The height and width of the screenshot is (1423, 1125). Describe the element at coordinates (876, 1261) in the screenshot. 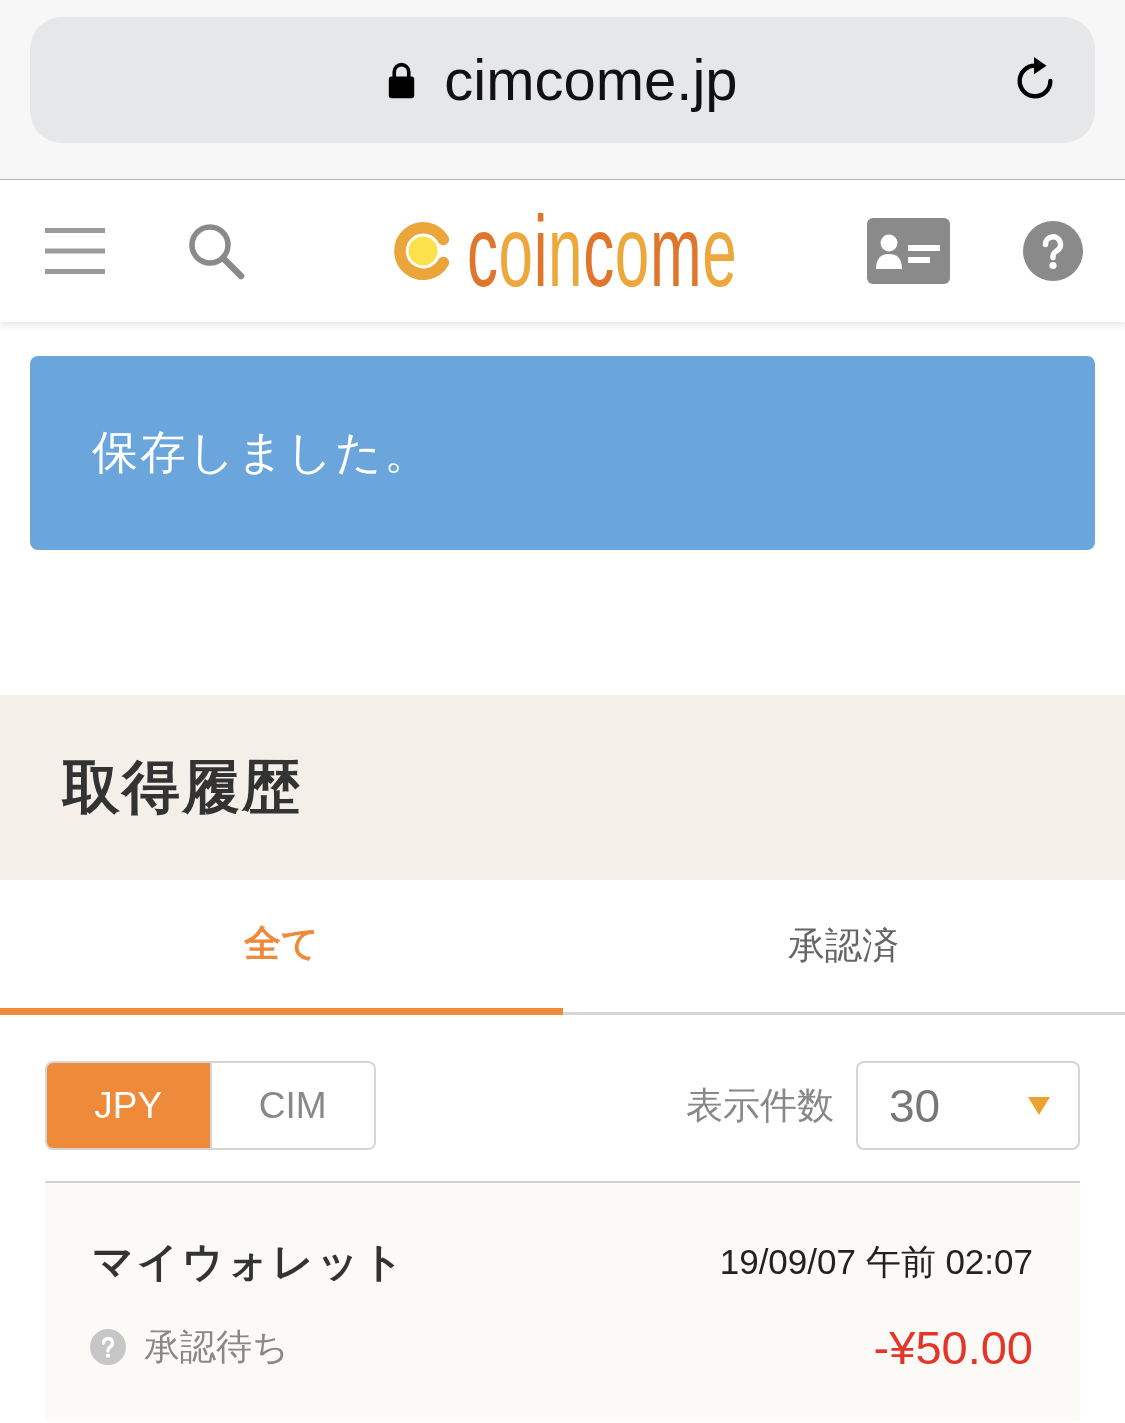

I see `transaction-date: 19/09/07 午前 02:07` at that location.